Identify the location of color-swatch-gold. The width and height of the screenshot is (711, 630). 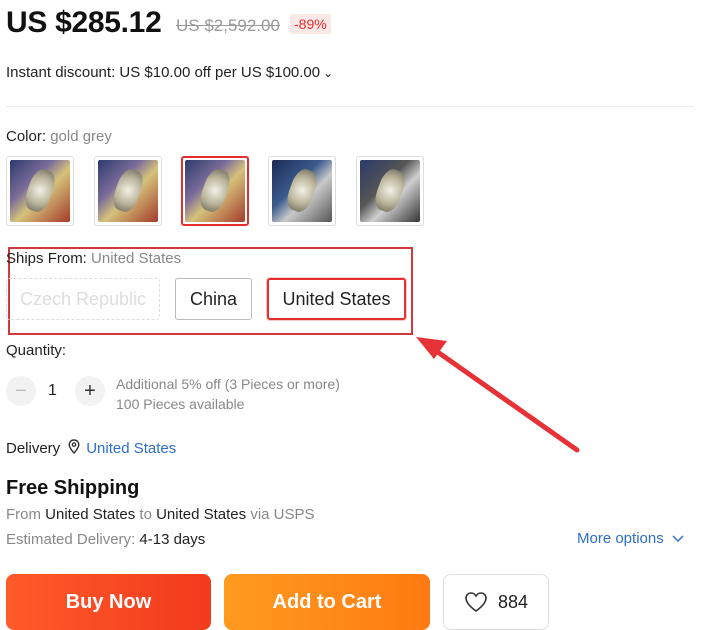
(40, 191).